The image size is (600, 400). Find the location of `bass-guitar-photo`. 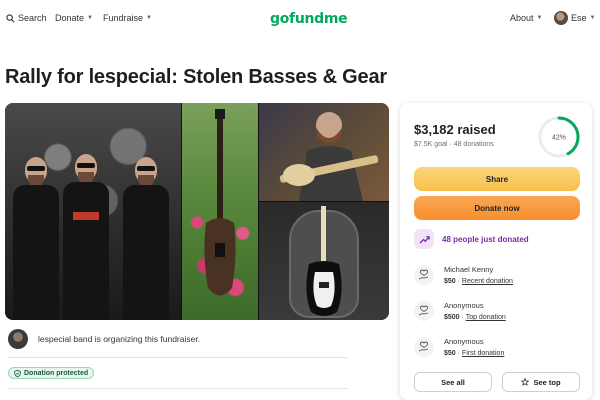

bass-guitar-photo is located at coordinates (220, 211).